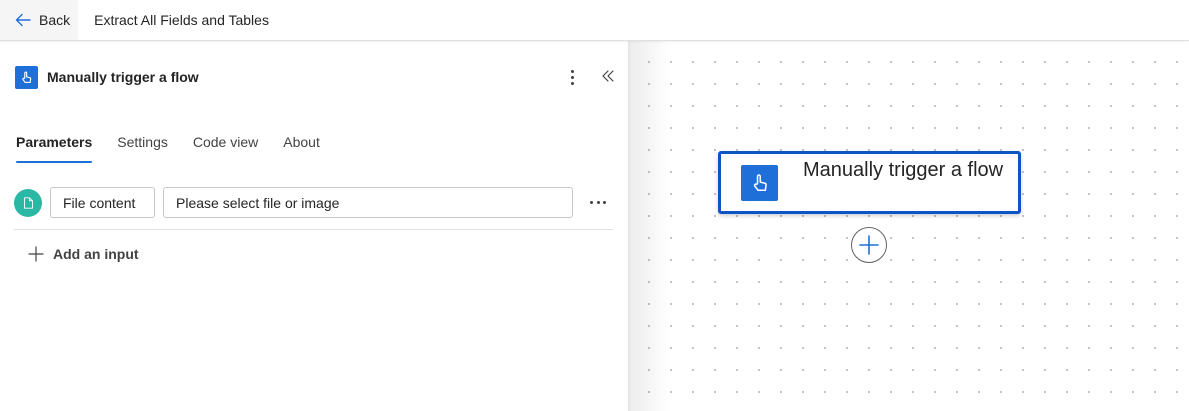  I want to click on file-select-field, so click(368, 202).